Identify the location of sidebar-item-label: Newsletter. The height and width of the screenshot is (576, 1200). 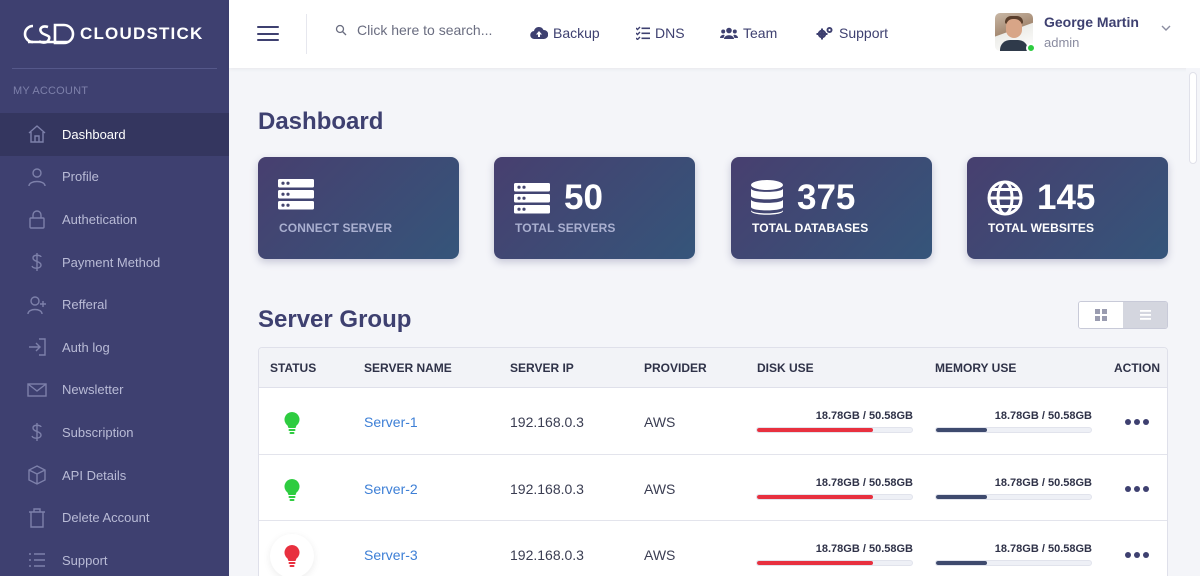
(93, 390).